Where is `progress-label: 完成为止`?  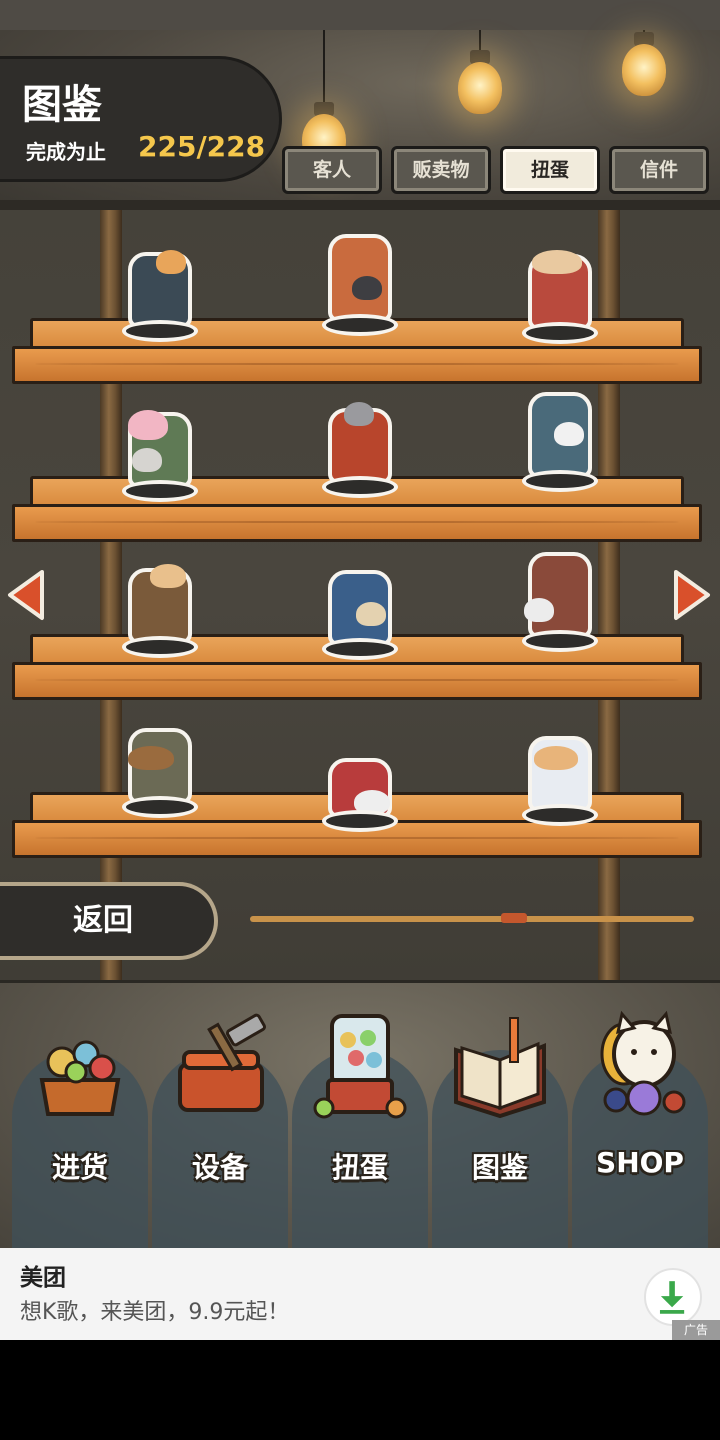
progress-label: 完成为止 is located at coordinates (66, 152).